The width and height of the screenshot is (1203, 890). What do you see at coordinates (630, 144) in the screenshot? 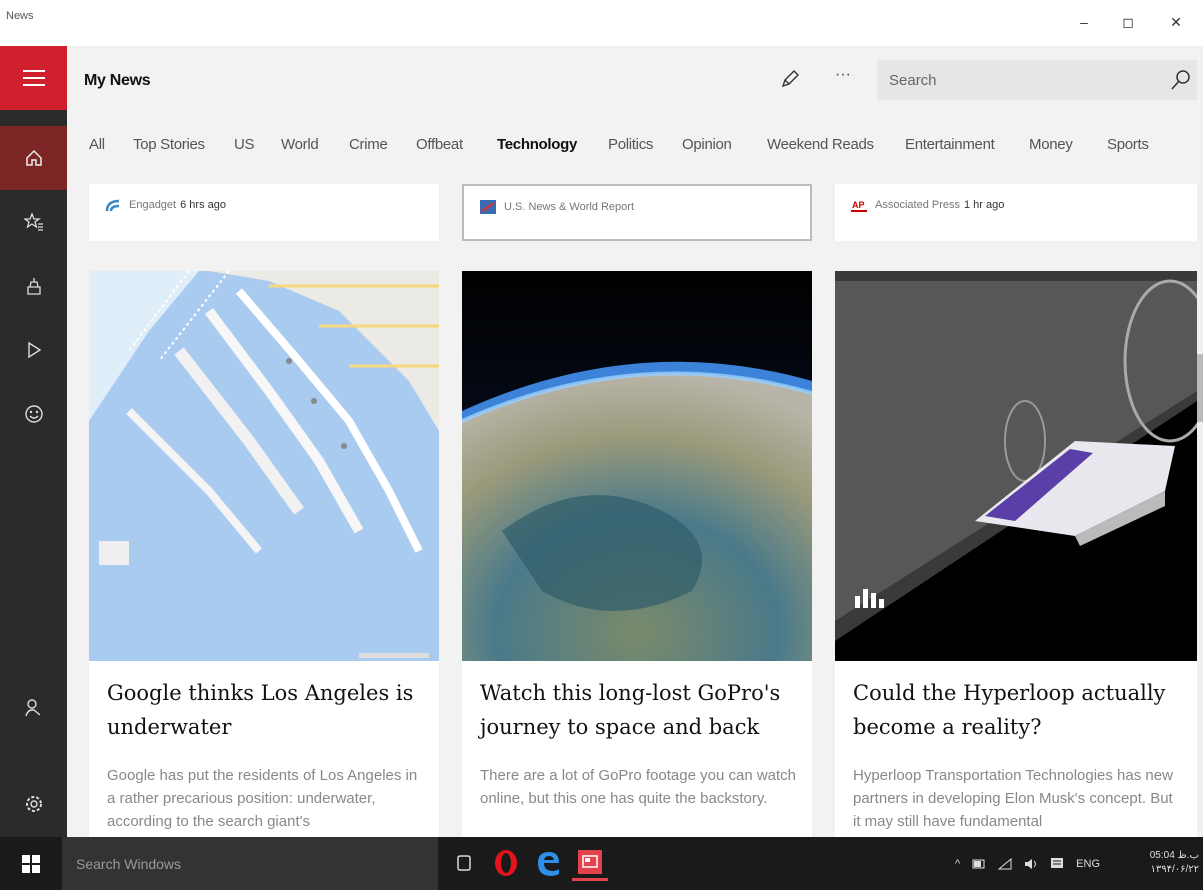
I see `tab-politics: Politics` at bounding box center [630, 144].